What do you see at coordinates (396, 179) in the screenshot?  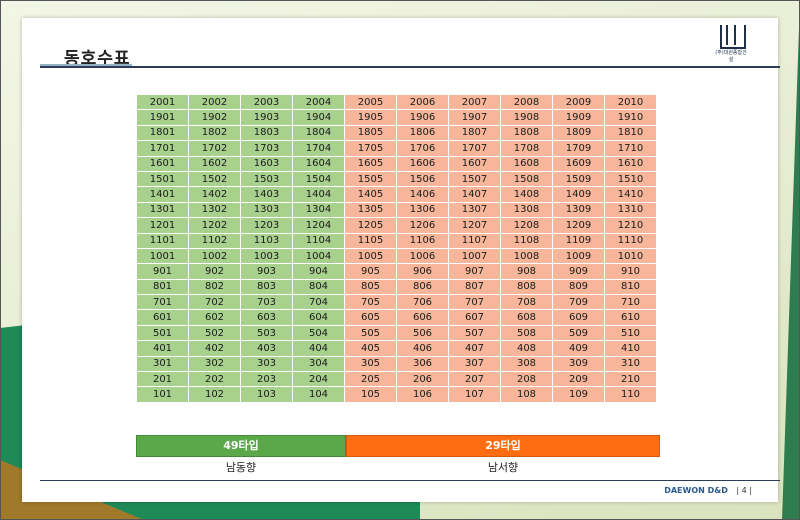 I see `table-row: 1501 1502 1503 1504 1505 1506 1507 1508 1509 1510` at bounding box center [396, 179].